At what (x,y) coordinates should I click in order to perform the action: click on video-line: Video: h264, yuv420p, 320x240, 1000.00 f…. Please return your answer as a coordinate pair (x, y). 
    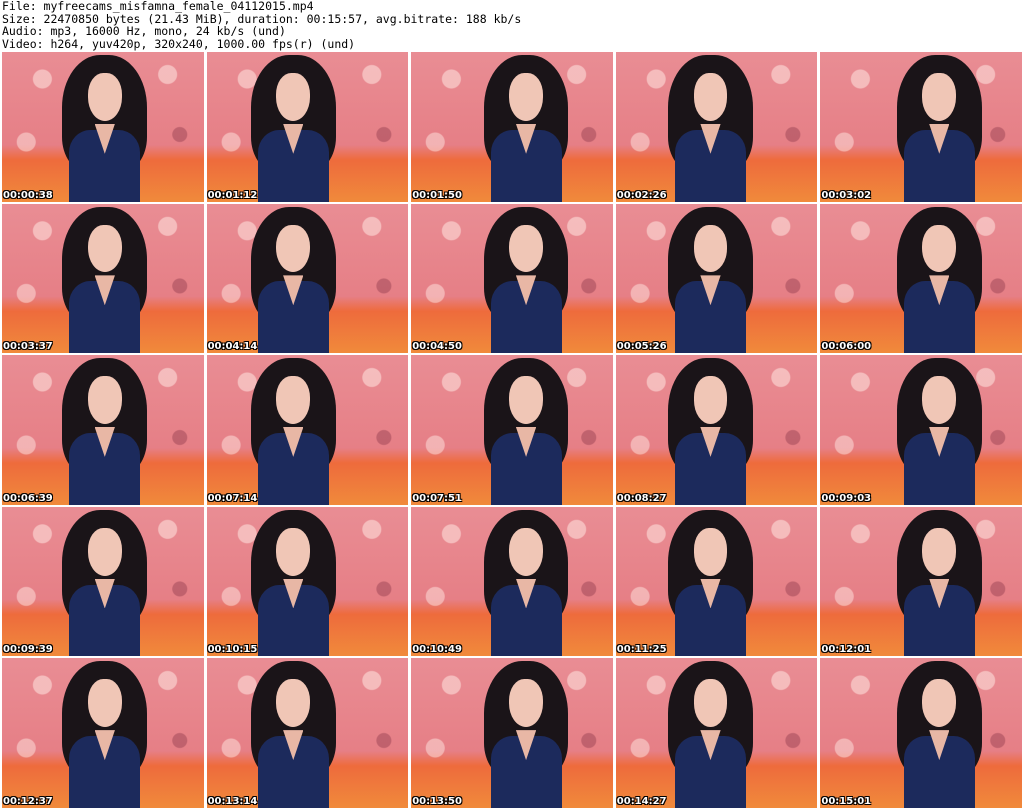
    Looking at the image, I should click on (179, 43).